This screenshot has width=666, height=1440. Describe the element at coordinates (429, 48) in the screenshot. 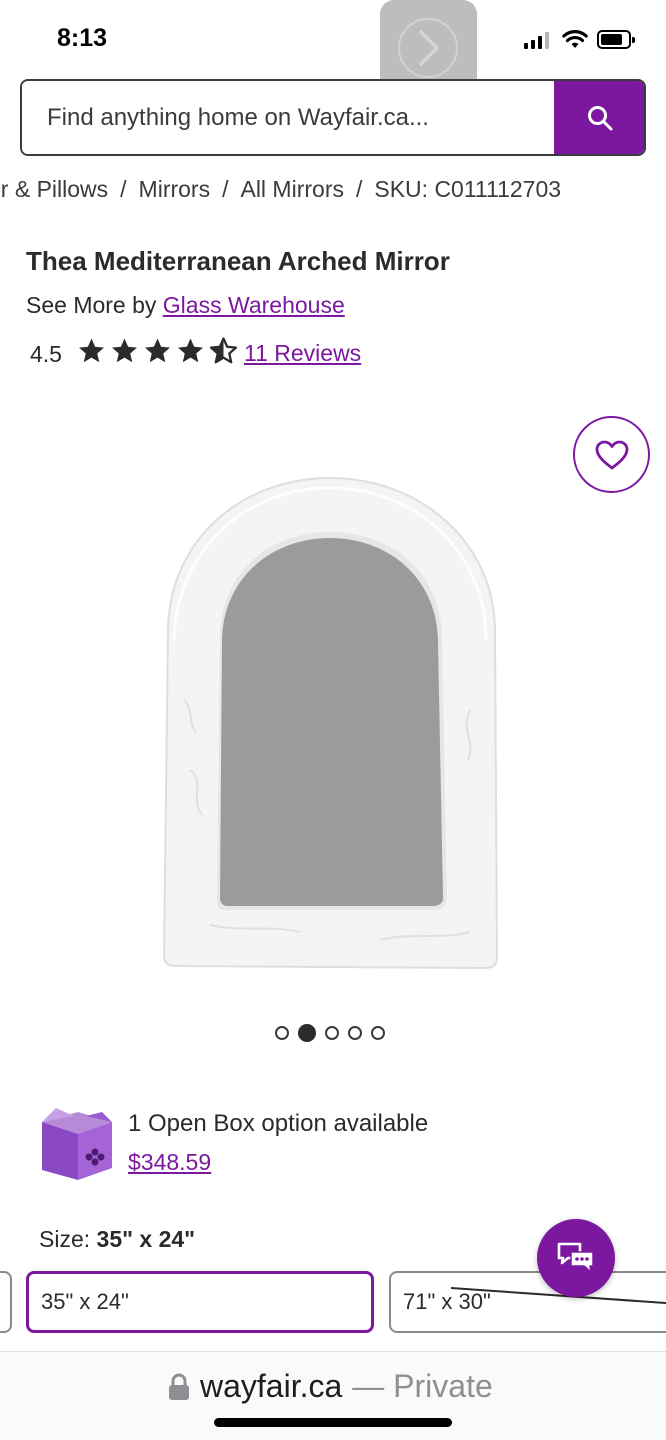

I see `chevron-right-icon` at that location.